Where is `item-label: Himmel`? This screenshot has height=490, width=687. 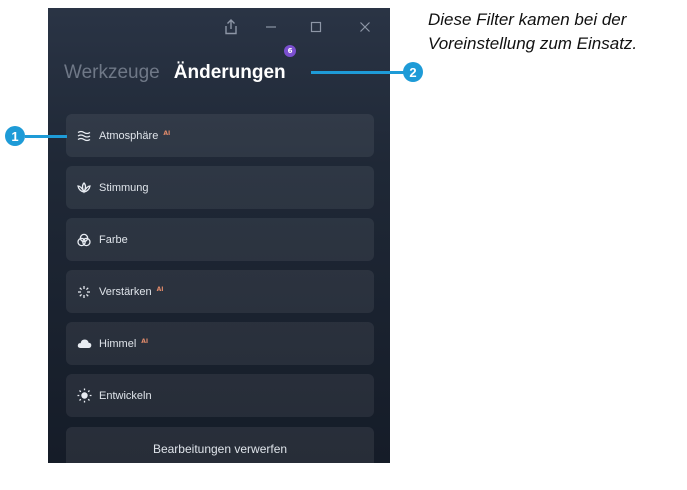
item-label: Himmel is located at coordinates (118, 343).